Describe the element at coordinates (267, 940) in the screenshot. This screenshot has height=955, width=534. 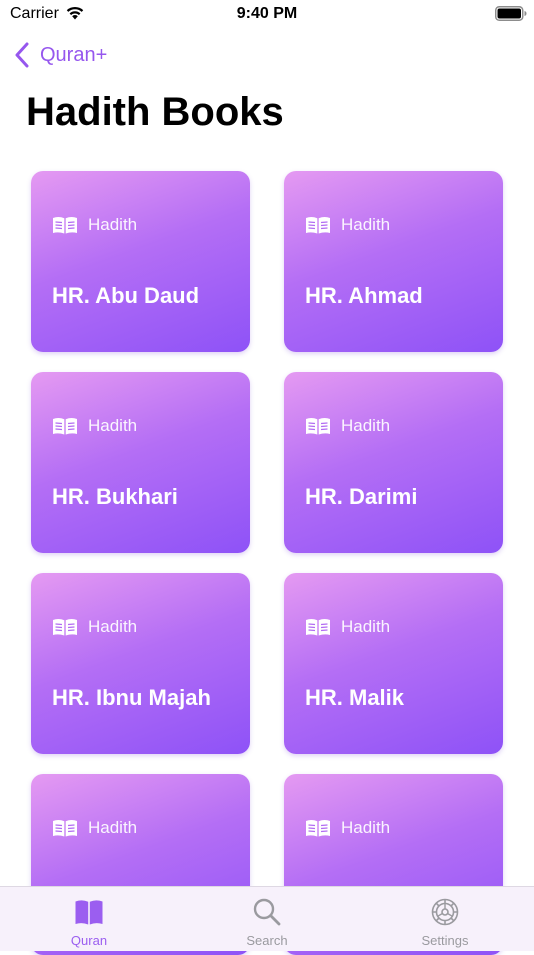
I see `tab-label: Search` at that location.